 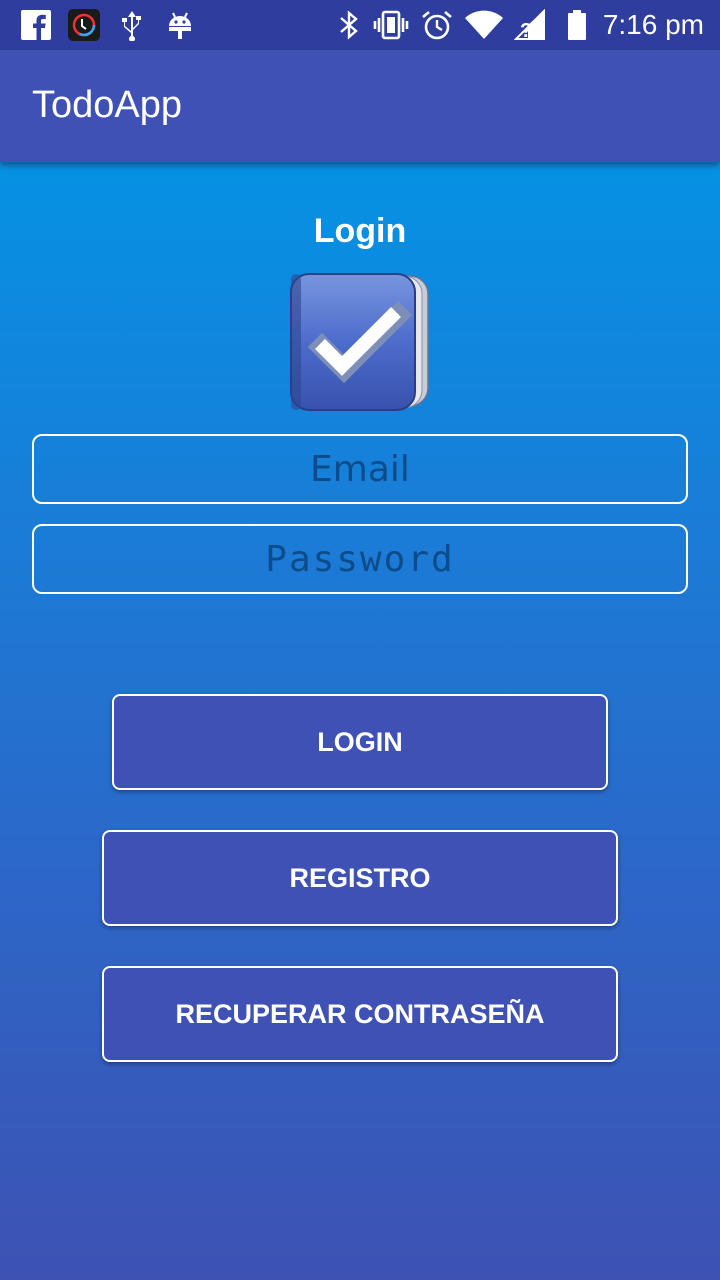 I want to click on login-button: LOGIN, so click(x=360, y=742).